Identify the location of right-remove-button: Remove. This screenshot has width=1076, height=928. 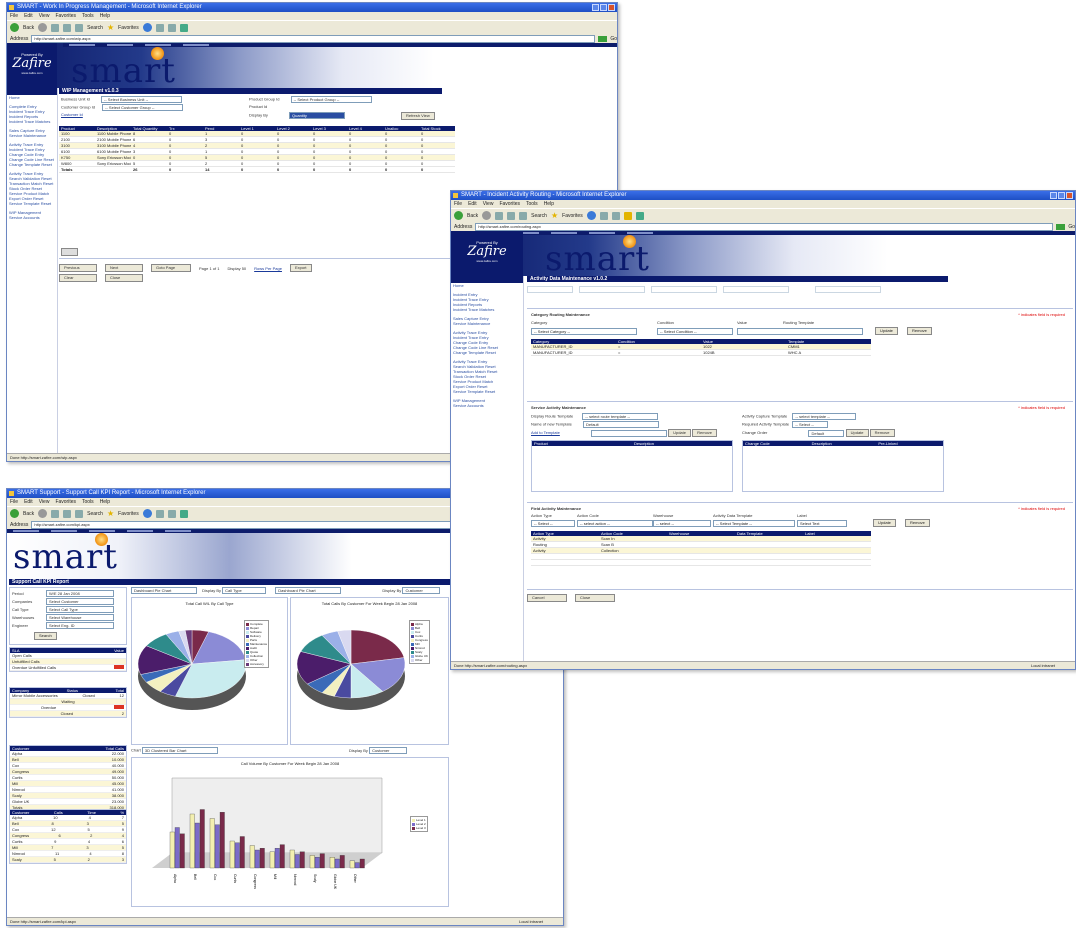
(882, 433).